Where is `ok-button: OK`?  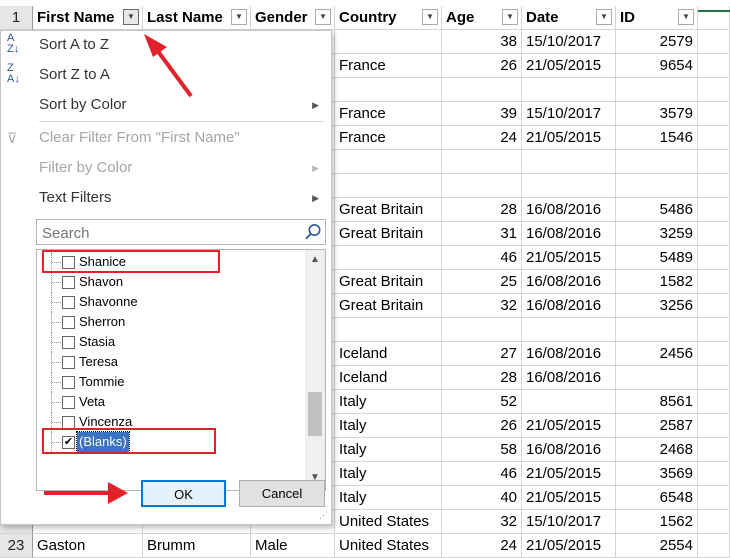
ok-button: OK is located at coordinates (183, 493).